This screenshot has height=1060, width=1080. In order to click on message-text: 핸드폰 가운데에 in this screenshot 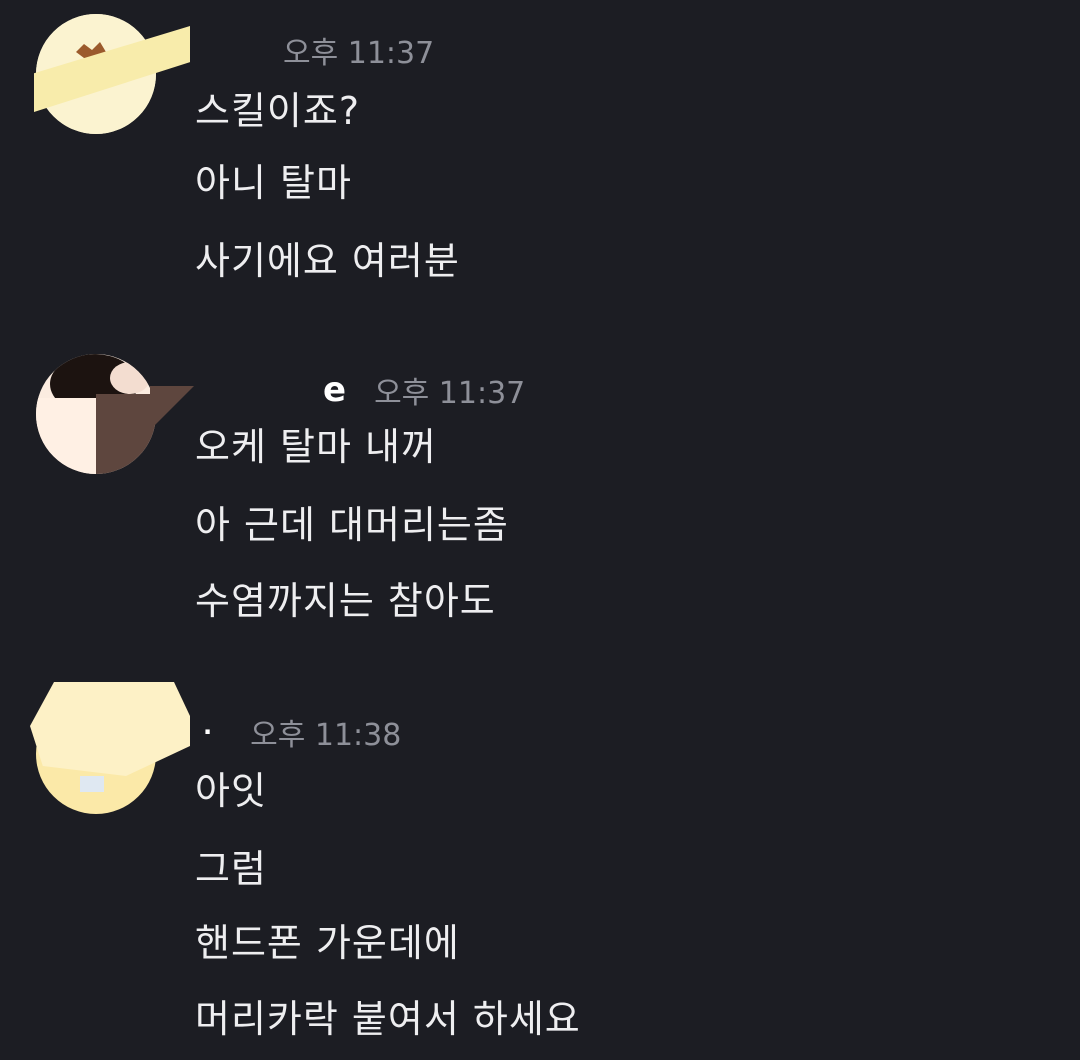, I will do `click(327, 943)`.